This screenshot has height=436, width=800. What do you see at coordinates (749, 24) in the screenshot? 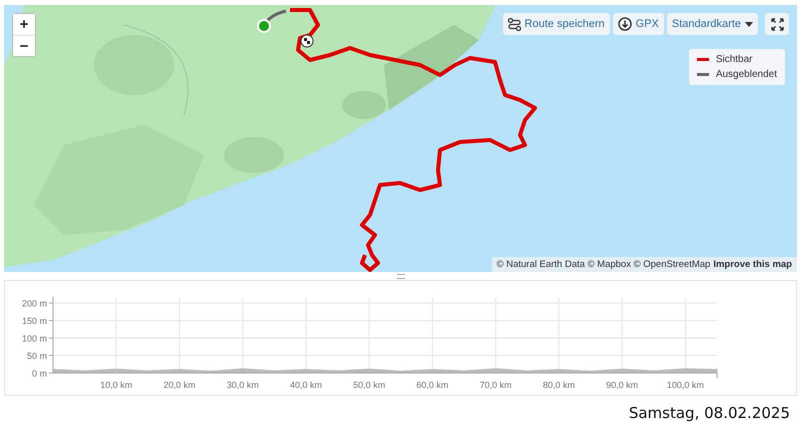
I see `caret-icon` at bounding box center [749, 24].